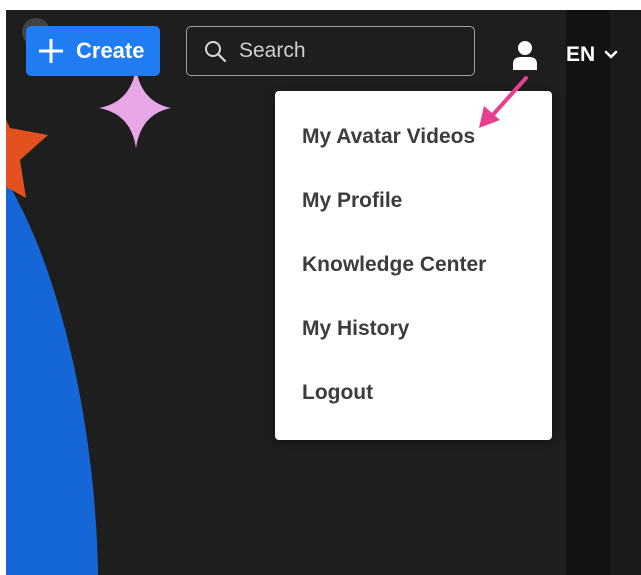 Image resolution: width=641 pixels, height=575 pixels. I want to click on user-icon, so click(525, 55).